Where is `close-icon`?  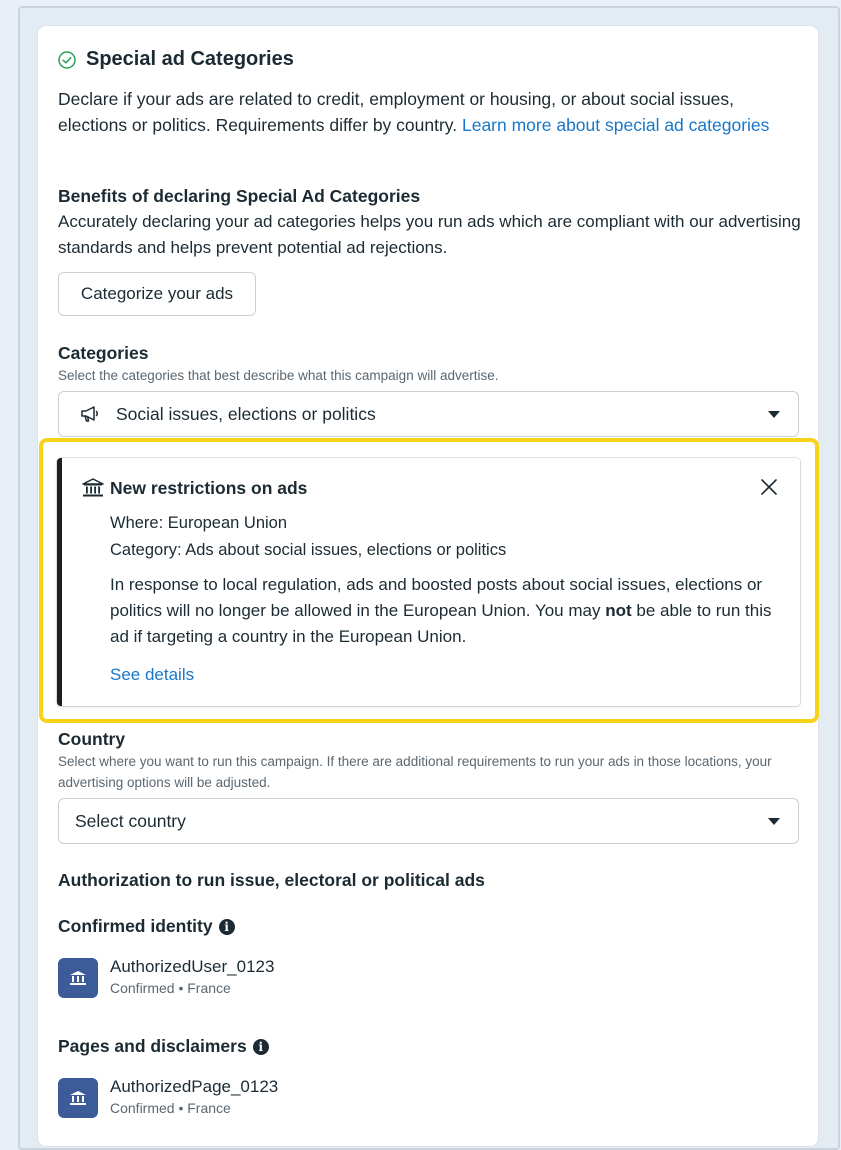 close-icon is located at coordinates (769, 487).